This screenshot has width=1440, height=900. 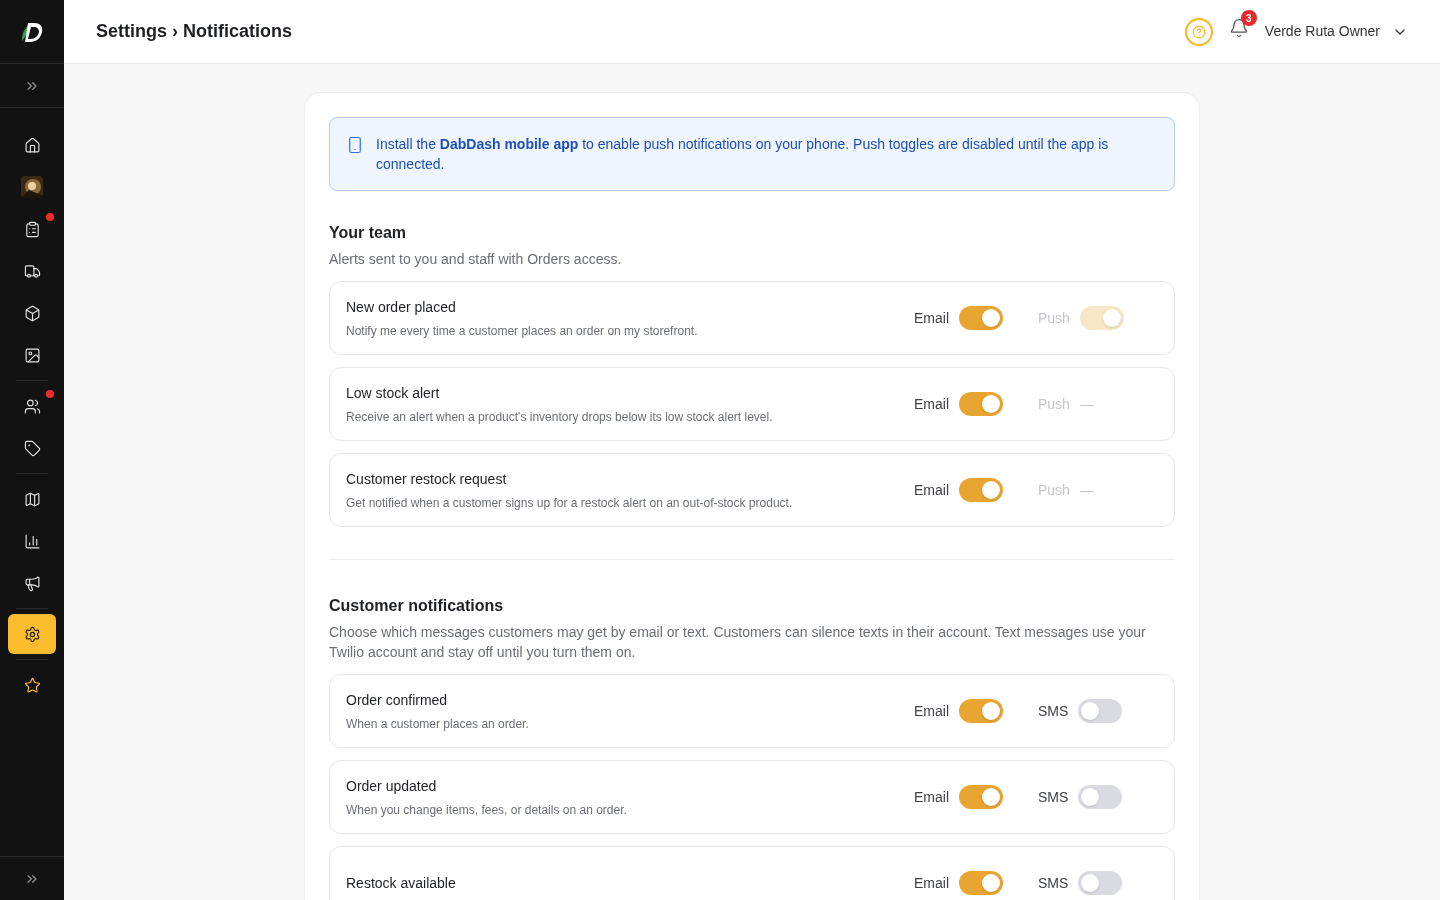 What do you see at coordinates (32, 355) in the screenshot?
I see `image-icon` at bounding box center [32, 355].